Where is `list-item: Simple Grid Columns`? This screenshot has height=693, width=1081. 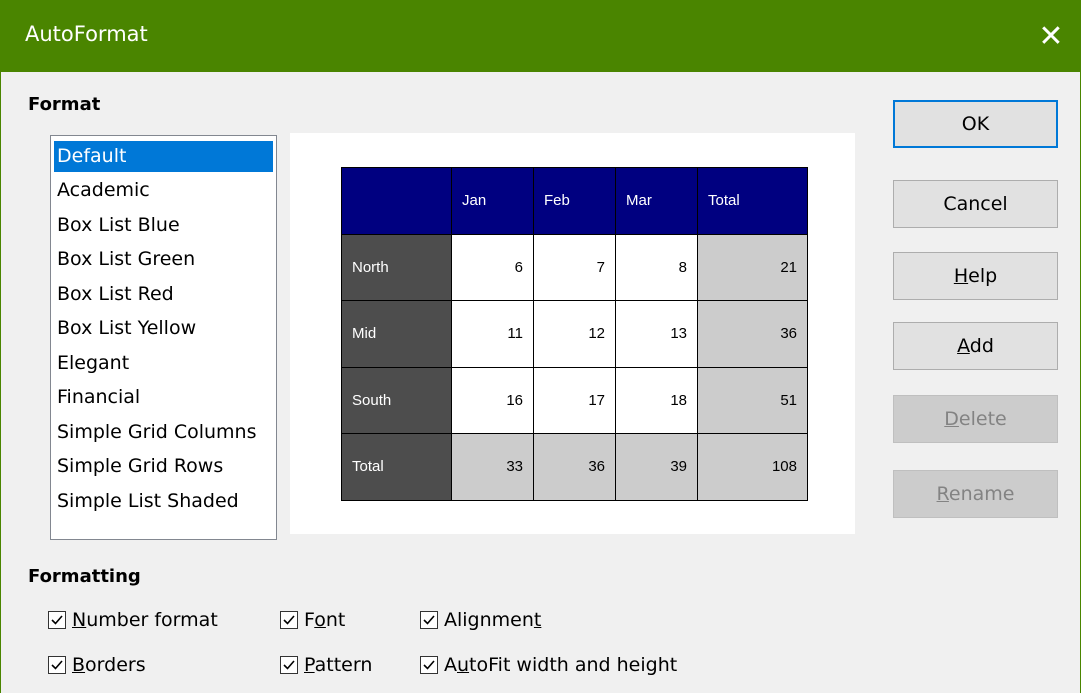 list-item: Simple Grid Columns is located at coordinates (163, 434).